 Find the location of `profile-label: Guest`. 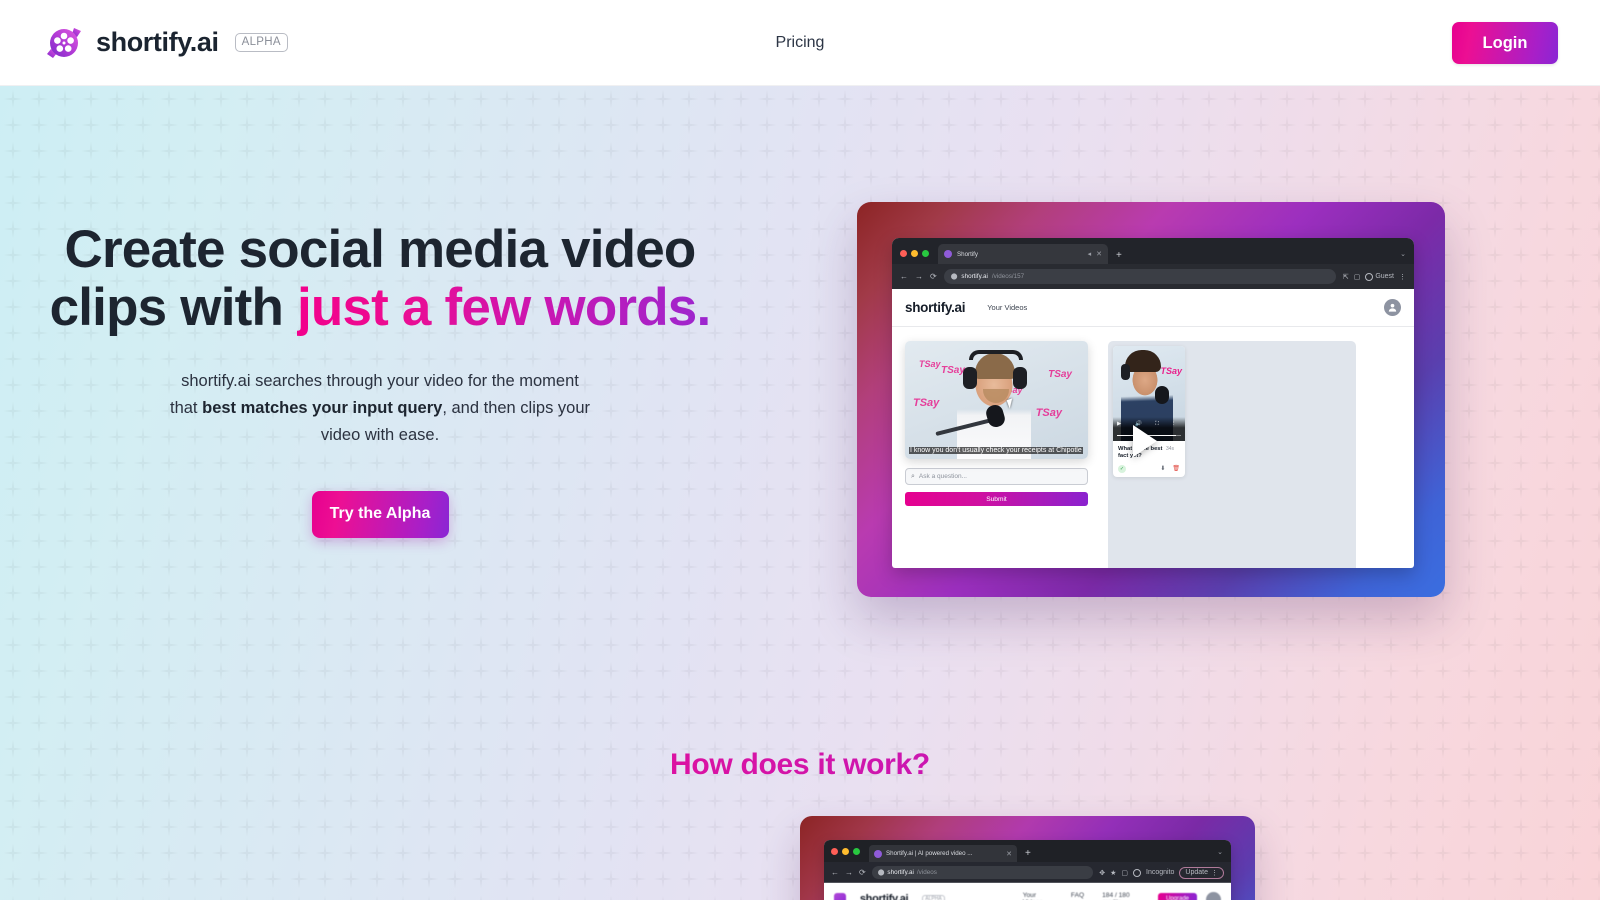

profile-label: Guest is located at coordinates (1384, 276).